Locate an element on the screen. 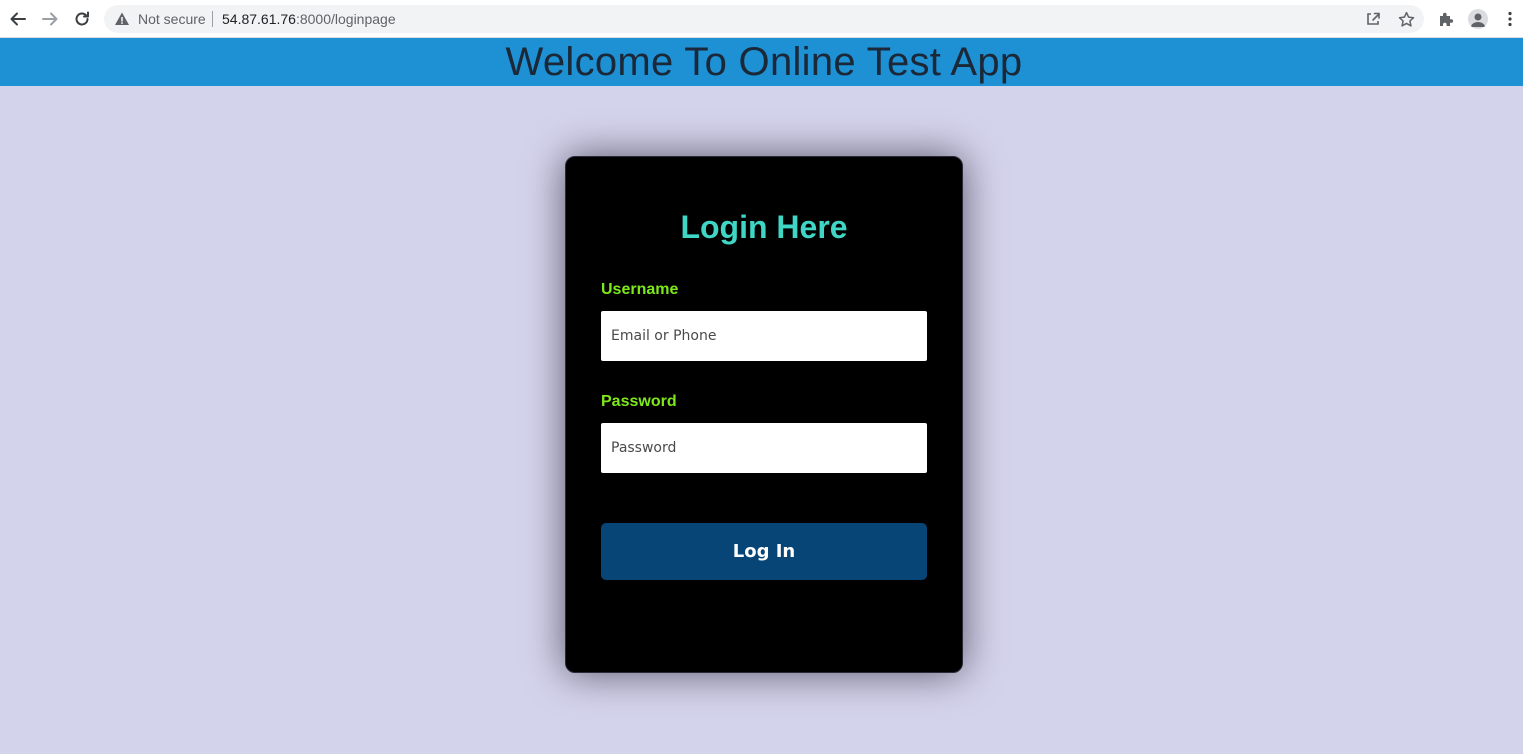 The image size is (1523, 754). security-status: Not secure is located at coordinates (172, 19).